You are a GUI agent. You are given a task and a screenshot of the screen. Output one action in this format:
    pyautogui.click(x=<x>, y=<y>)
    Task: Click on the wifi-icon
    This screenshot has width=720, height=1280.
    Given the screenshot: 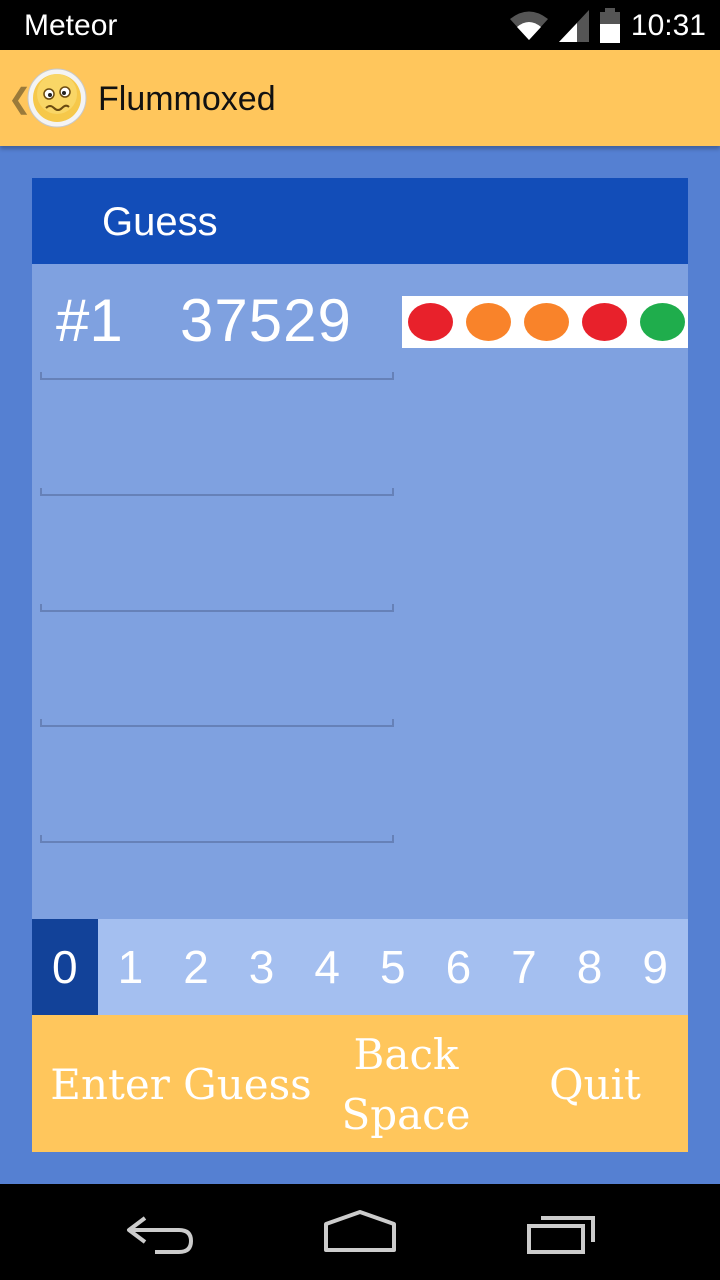 What is the action you would take?
    pyautogui.click(x=529, y=26)
    